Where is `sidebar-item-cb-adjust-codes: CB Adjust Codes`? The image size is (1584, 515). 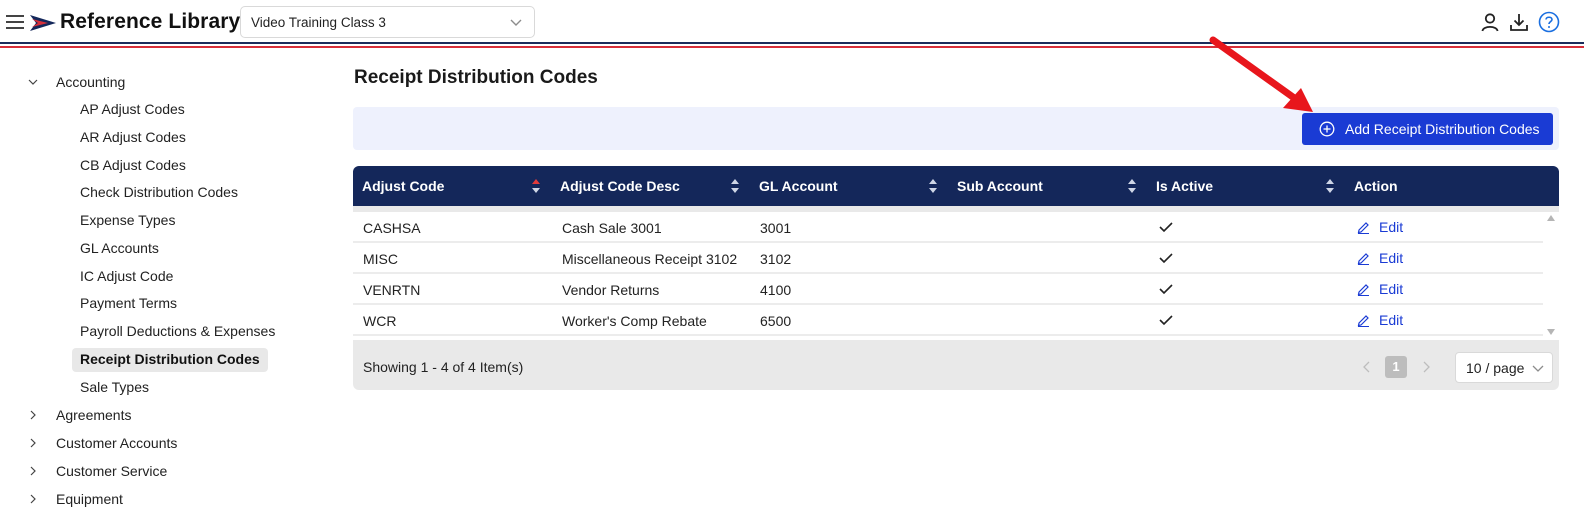
sidebar-item-cb-adjust-codes: CB Adjust Codes is located at coordinates (133, 166).